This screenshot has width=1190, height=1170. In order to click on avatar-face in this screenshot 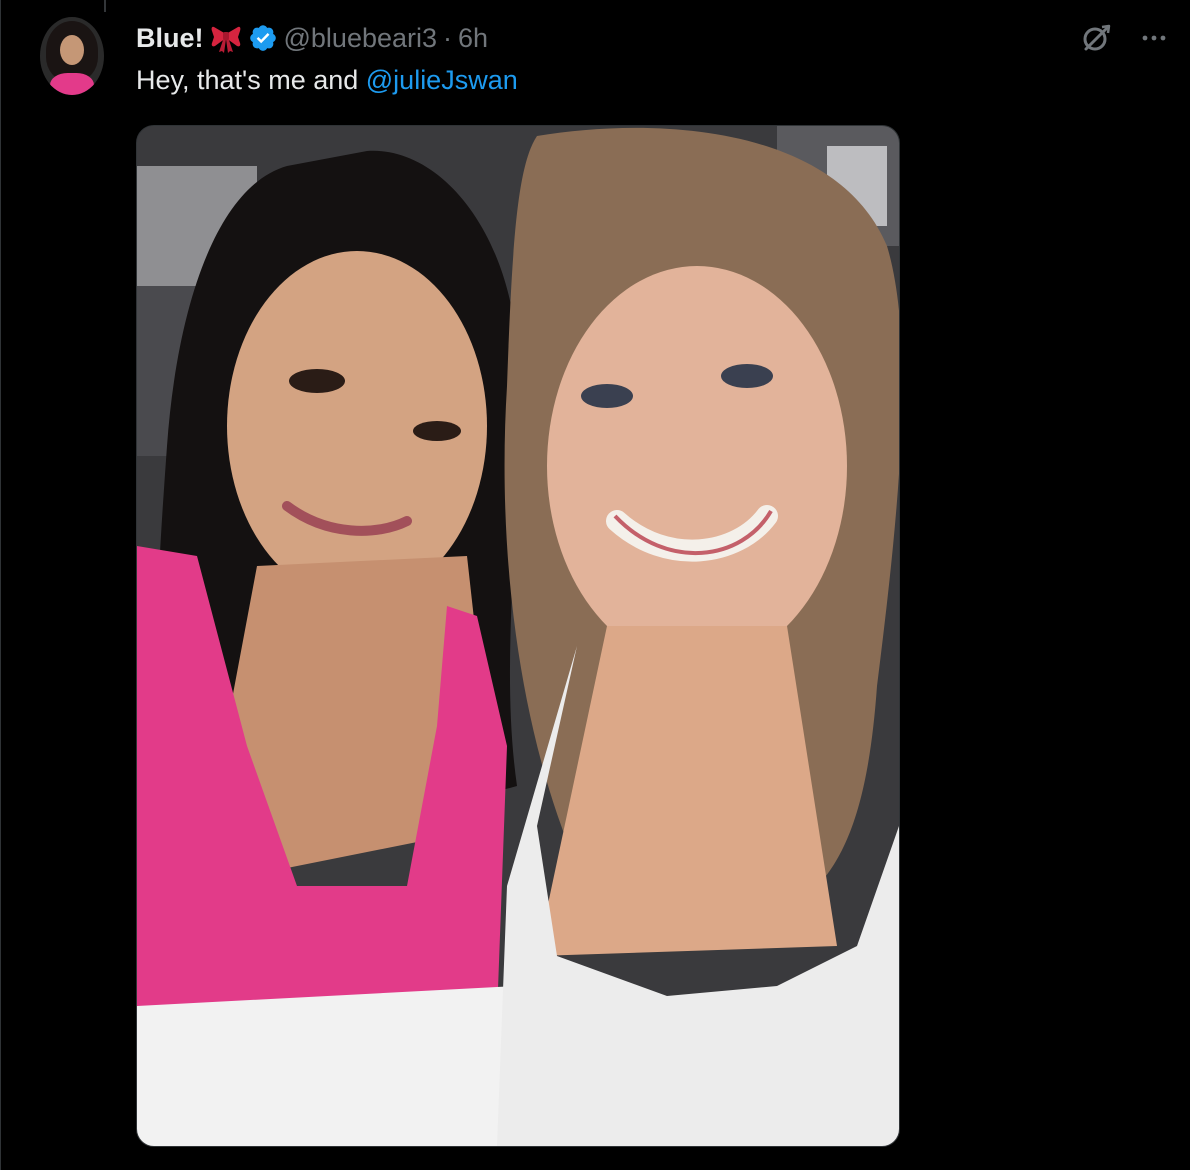, I will do `click(72, 50)`.